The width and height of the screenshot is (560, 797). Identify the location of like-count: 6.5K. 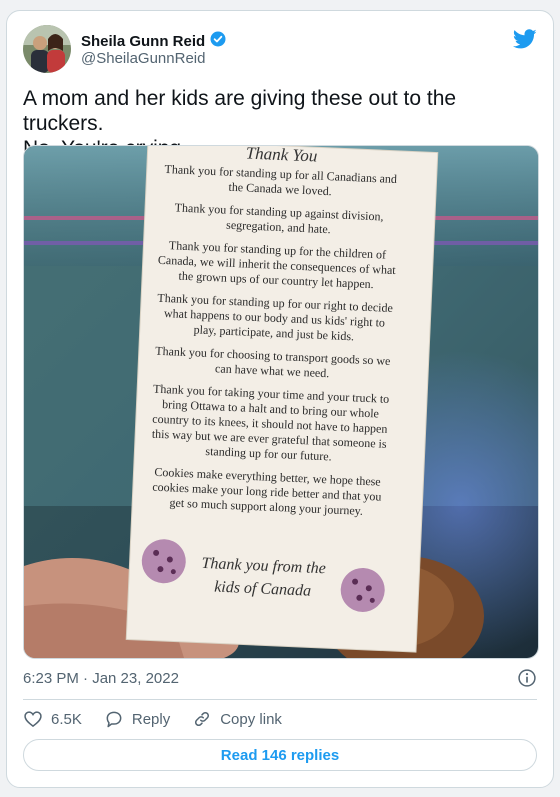
(66, 719).